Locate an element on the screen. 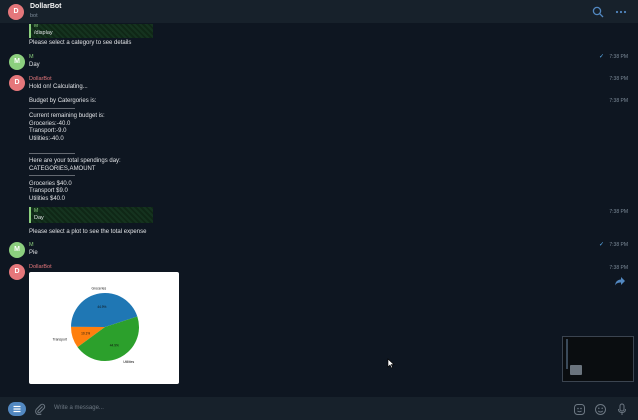 The width and height of the screenshot is (638, 420). pie-category-label: Utilities is located at coordinates (128, 362).